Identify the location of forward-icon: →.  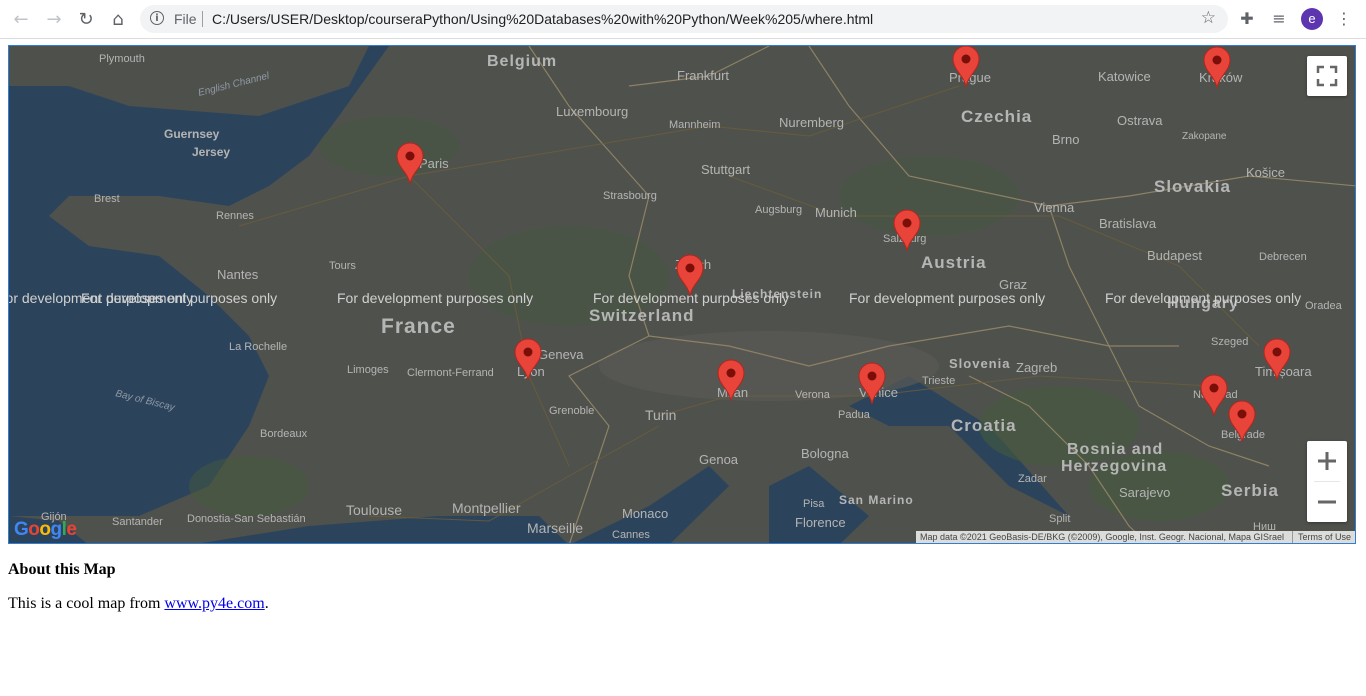
(54, 19).